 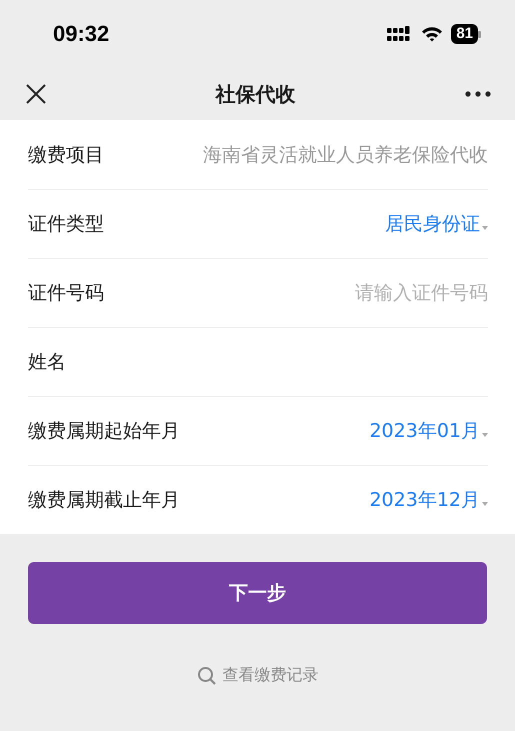 What do you see at coordinates (36, 94) in the screenshot?
I see `close-icon` at bounding box center [36, 94].